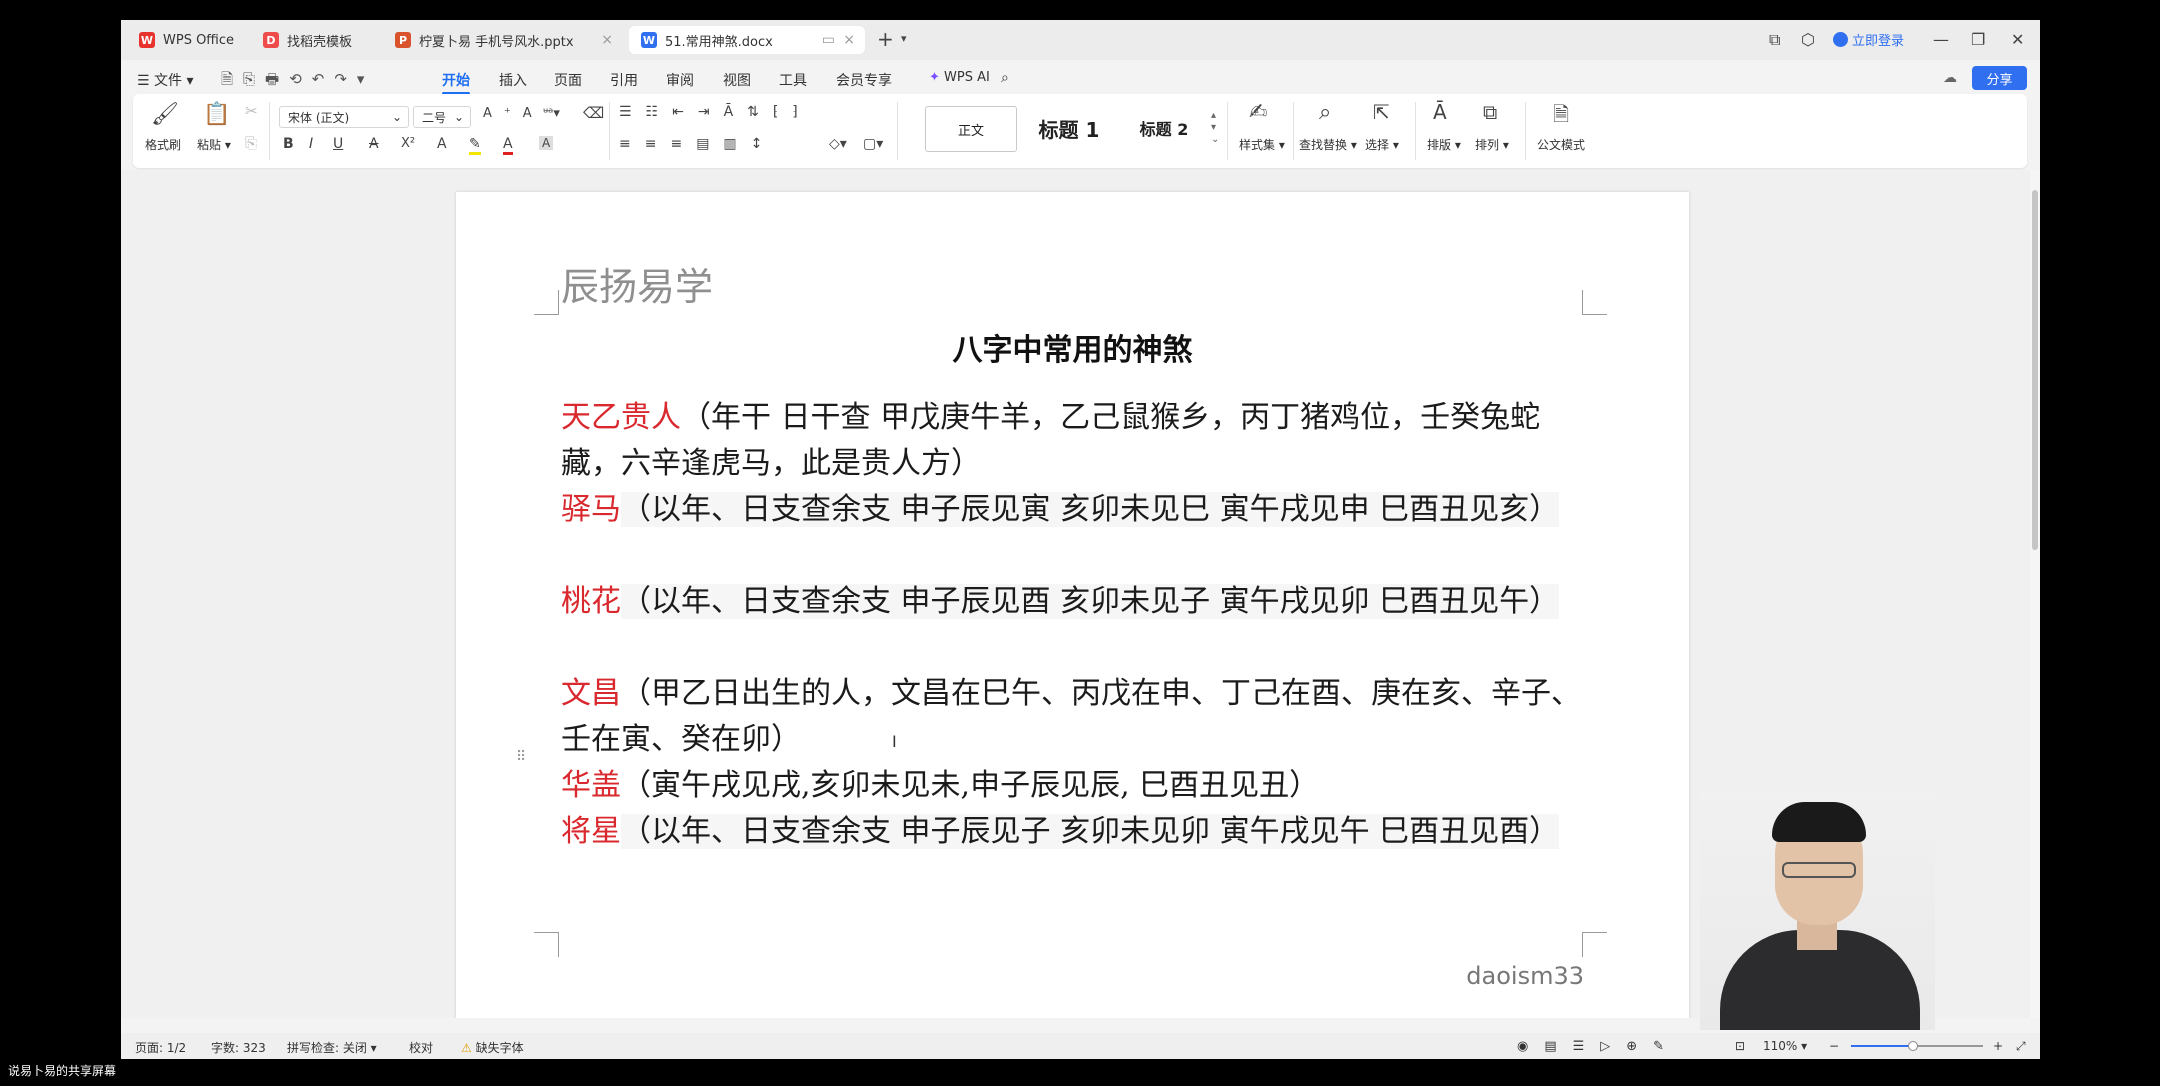 The height and width of the screenshot is (1086, 2160). I want to click on menu-insert: 插入, so click(513, 80).